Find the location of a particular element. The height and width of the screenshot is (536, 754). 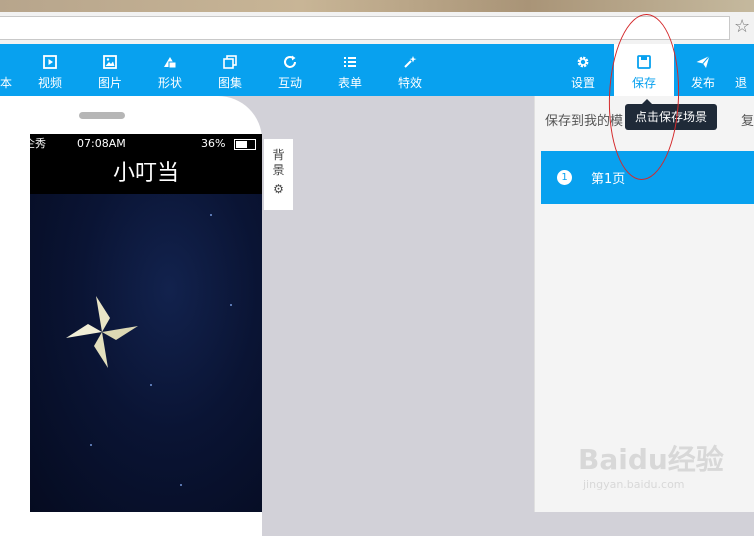

phone-title-bar: 小叮当 is located at coordinates (146, 174).